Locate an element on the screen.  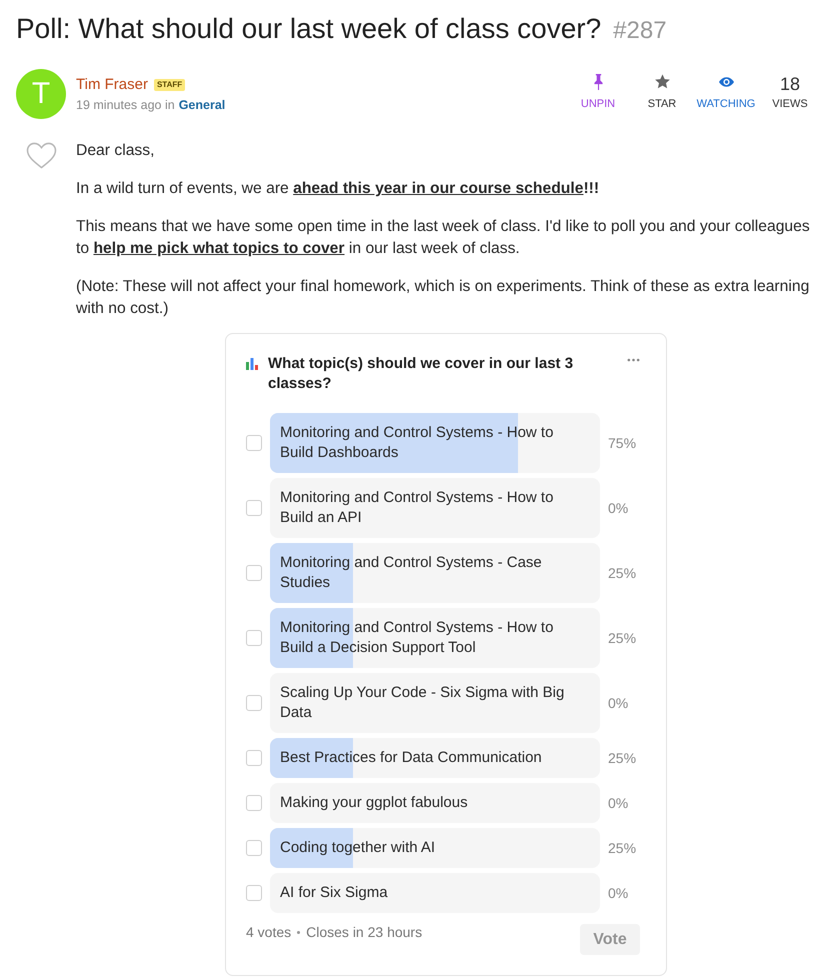
body-paragraph: (Note: These will not affect your final homework, which is on experiments. Think of these as extra learning with no cost.) is located at coordinates (443, 298).